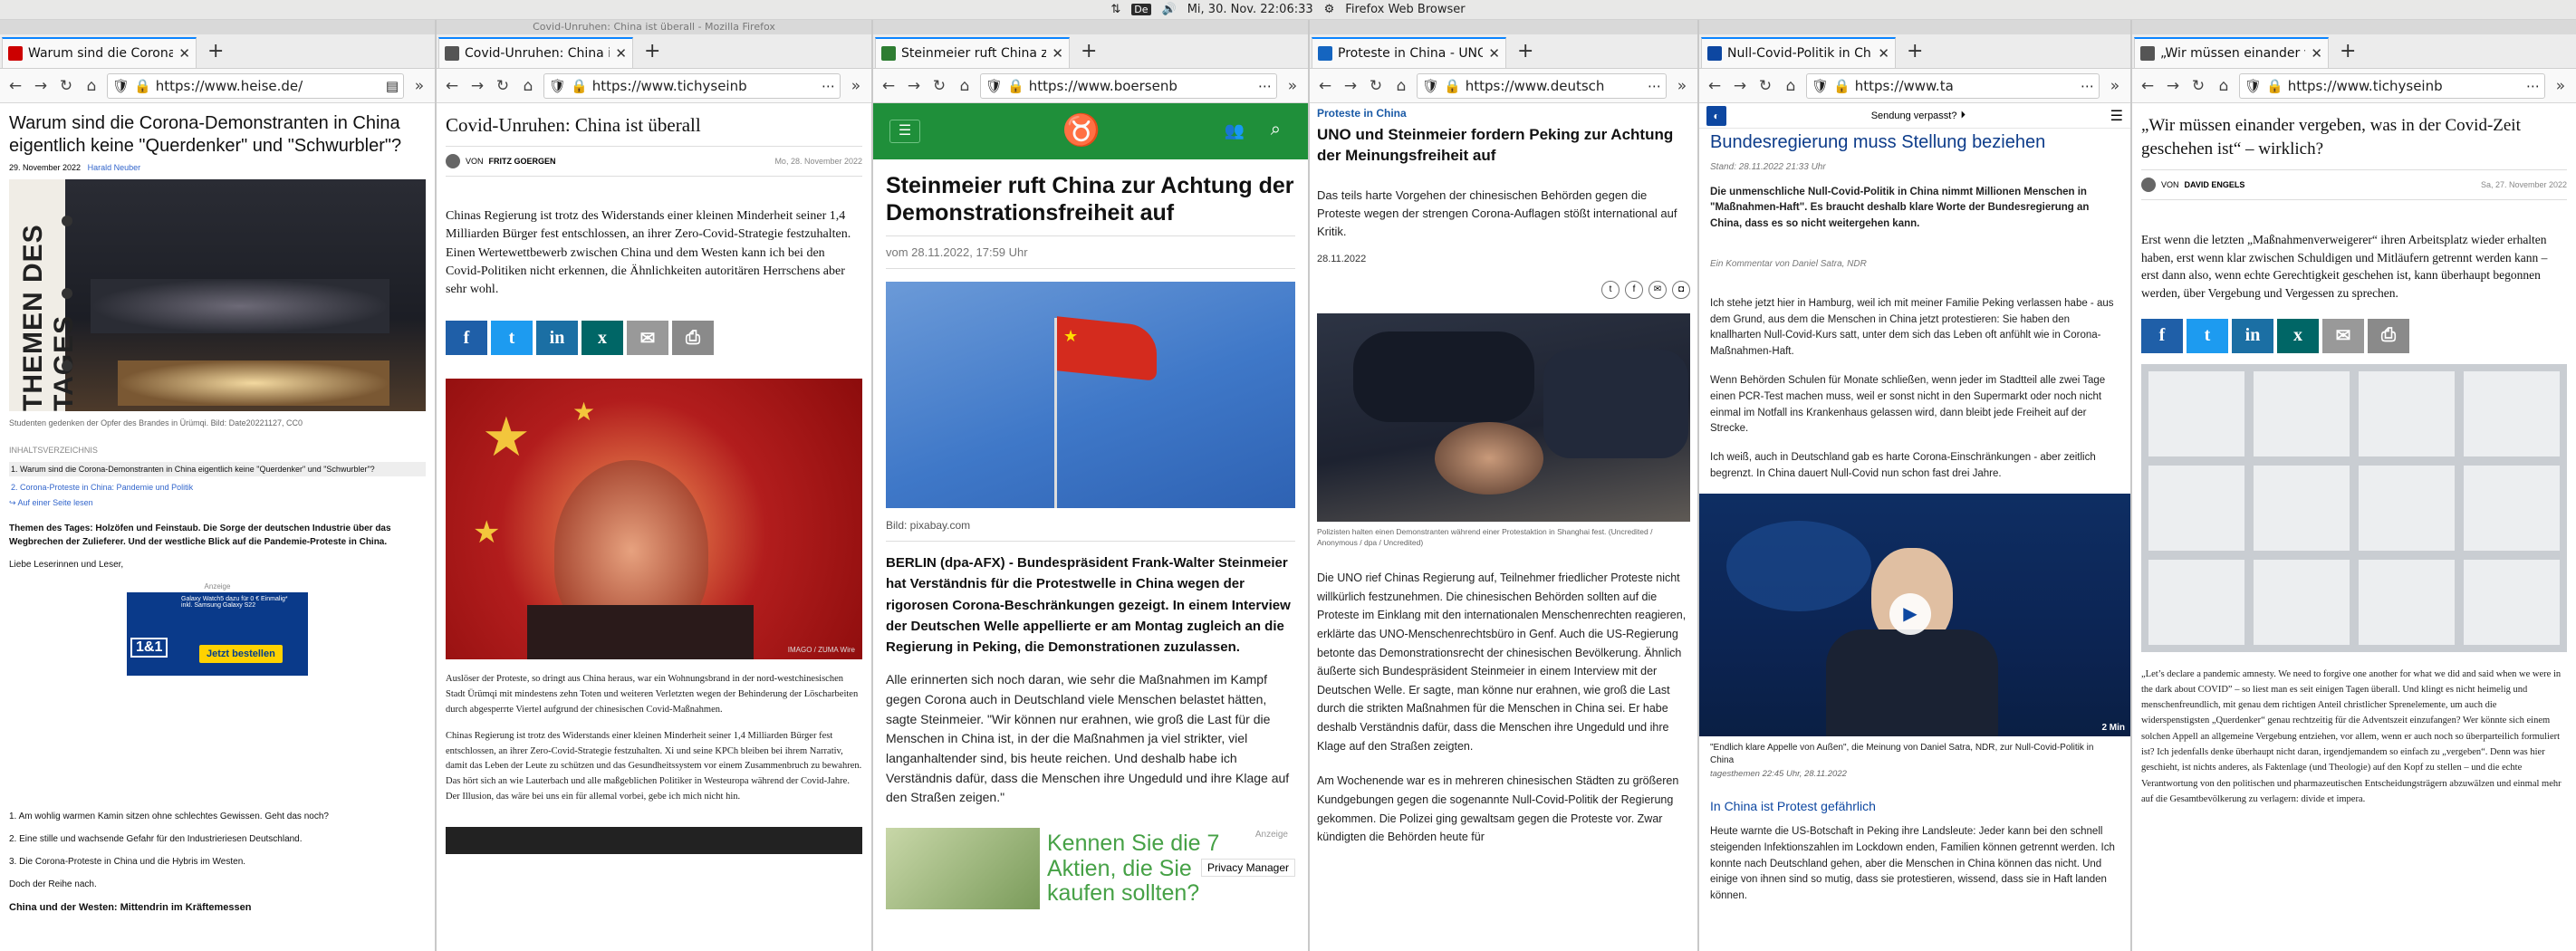  What do you see at coordinates (1657, 290) in the screenshot?
I see `mail-share-icon: ✉` at bounding box center [1657, 290].